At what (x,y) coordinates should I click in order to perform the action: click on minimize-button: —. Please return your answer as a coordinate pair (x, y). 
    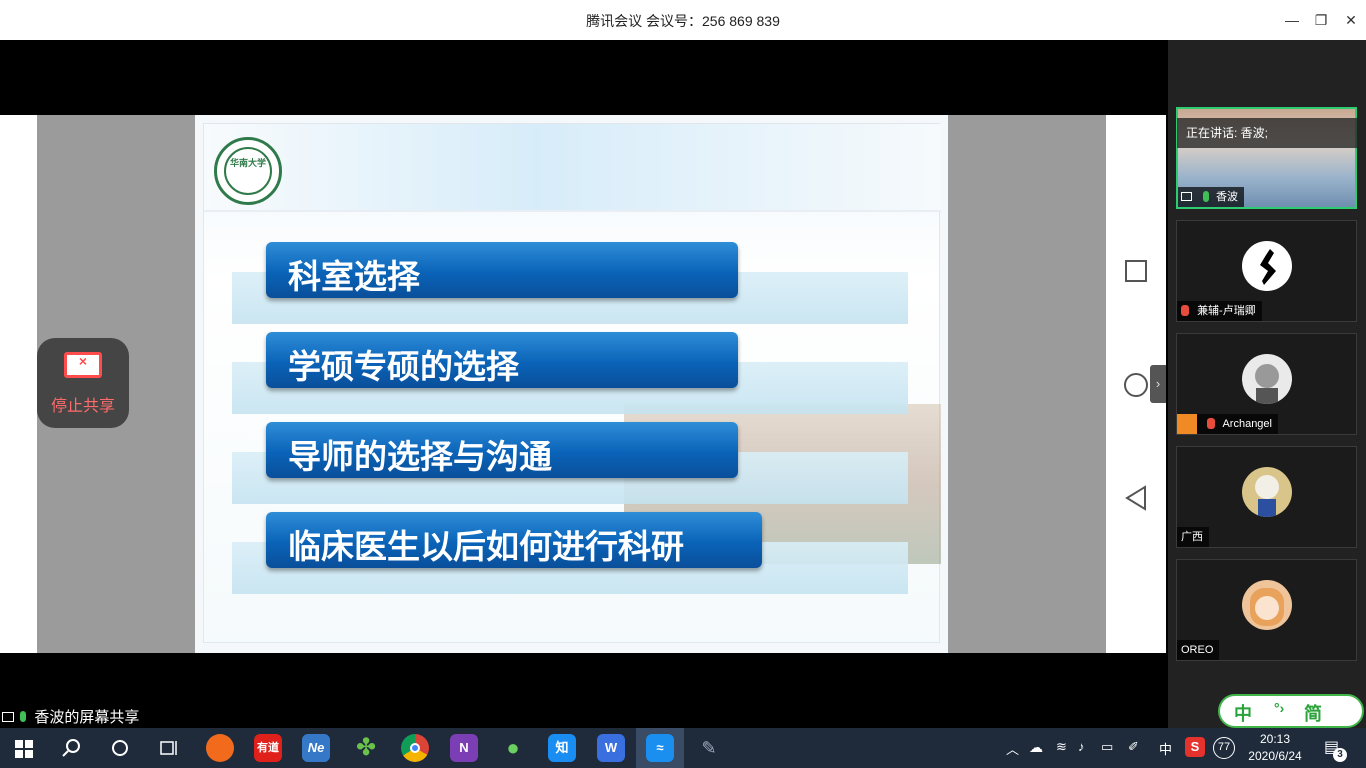
    Looking at the image, I should click on (1292, 20).